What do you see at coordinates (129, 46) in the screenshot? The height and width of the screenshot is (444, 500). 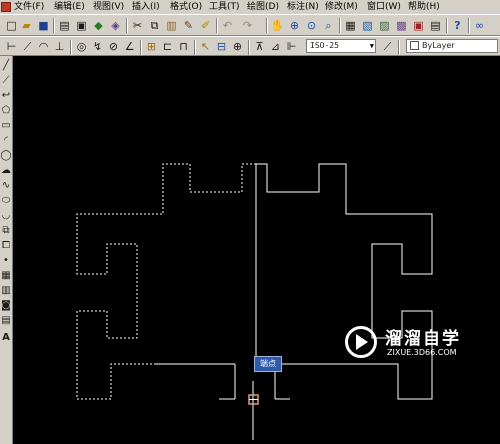 I see `angular-icon: ∠` at bounding box center [129, 46].